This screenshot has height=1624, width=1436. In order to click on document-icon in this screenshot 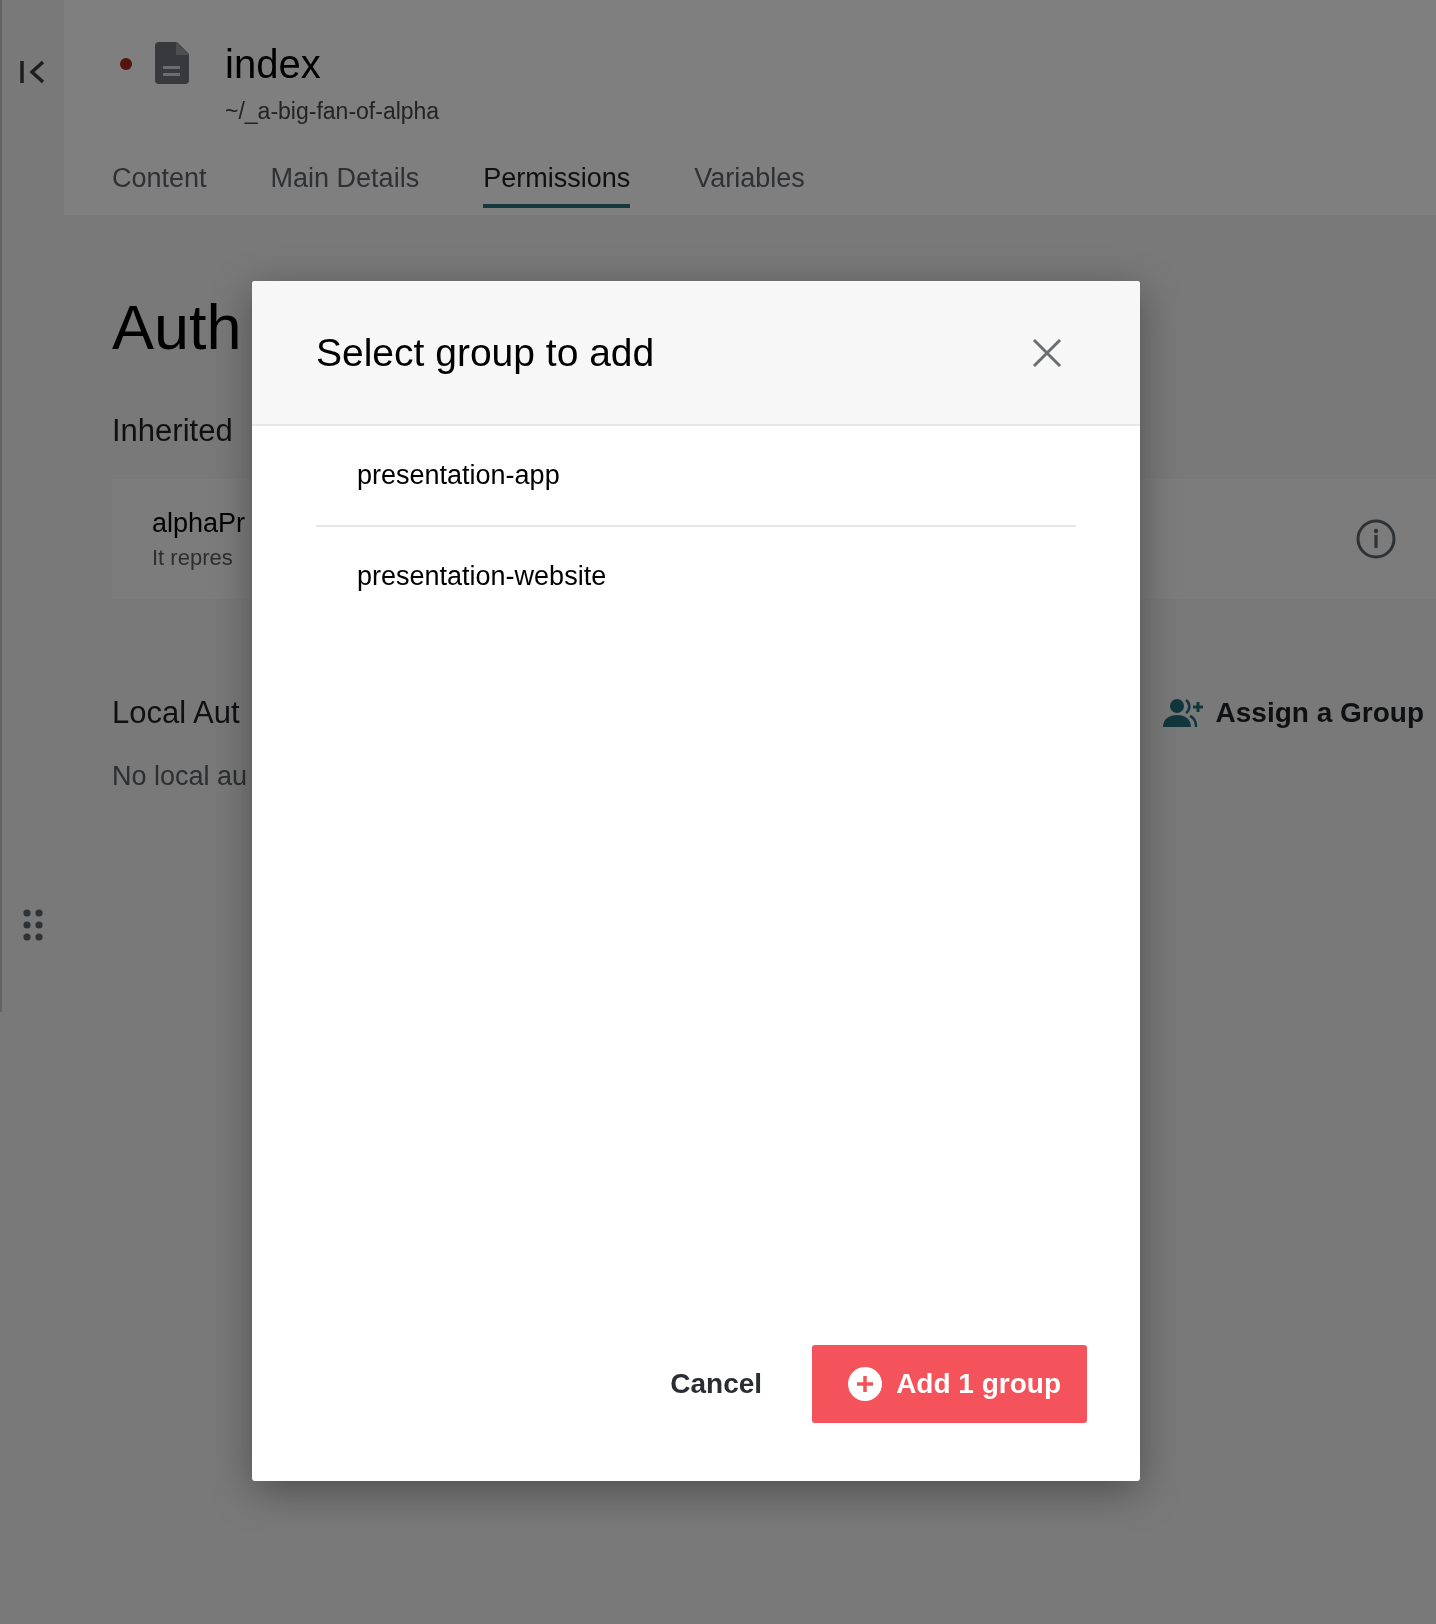, I will do `click(172, 63)`.